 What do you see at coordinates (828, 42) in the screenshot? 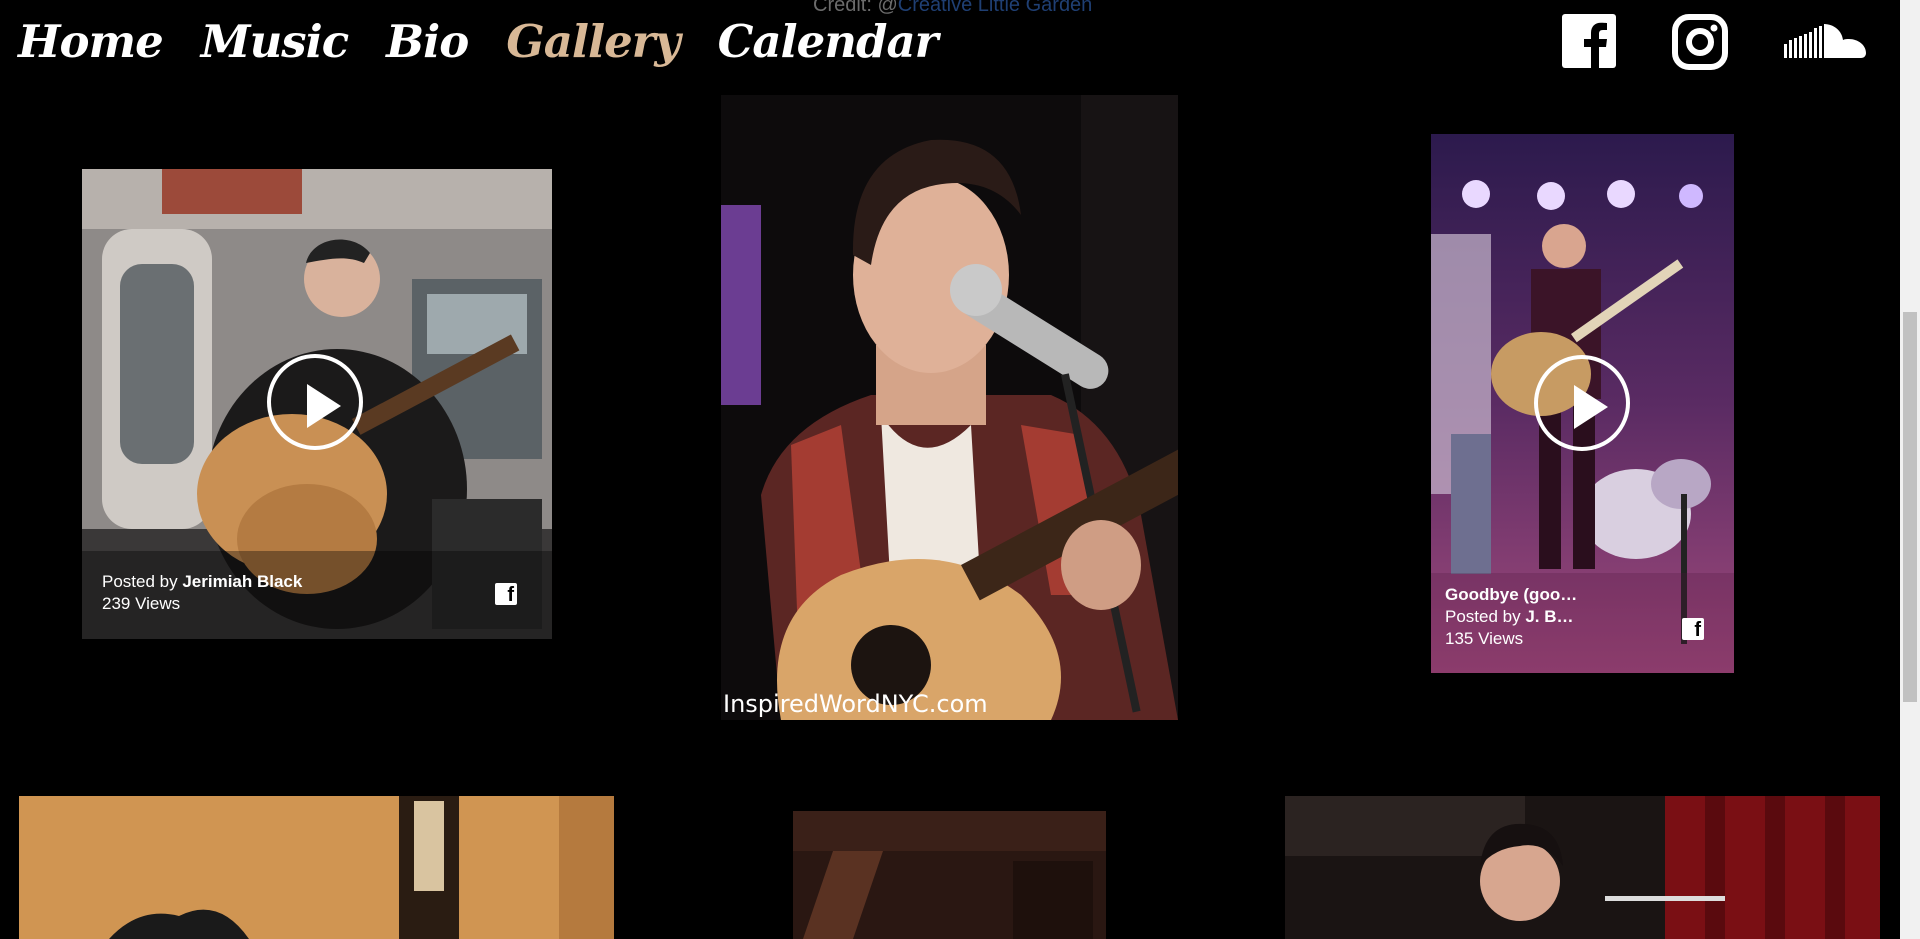
I see `nav-calendar: Calendar` at bounding box center [828, 42].